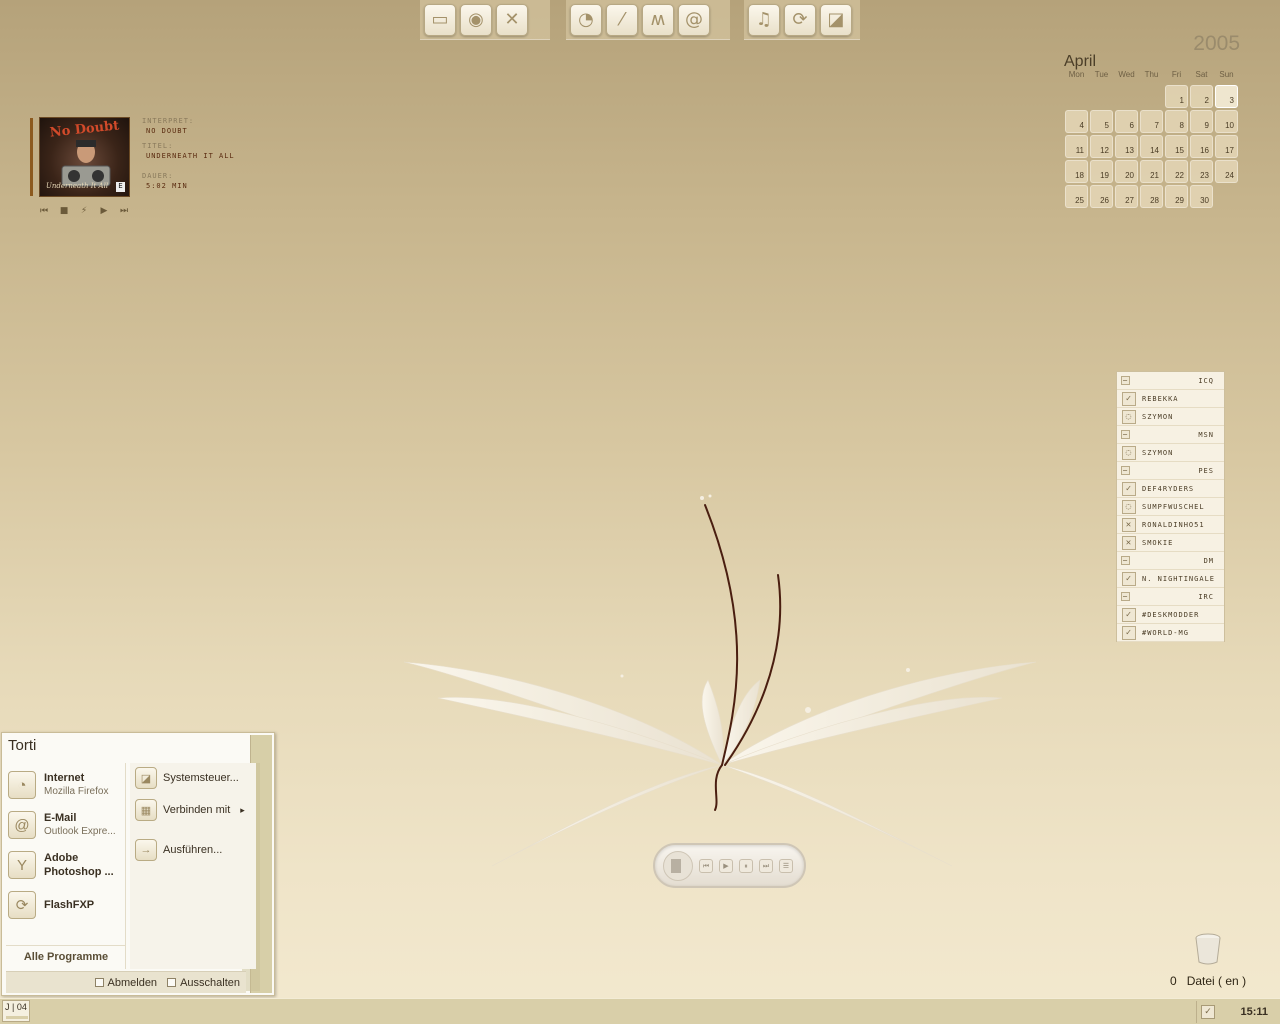  Describe the element at coordinates (1170, 435) in the screenshot. I see `contact-group: − MSN` at that location.